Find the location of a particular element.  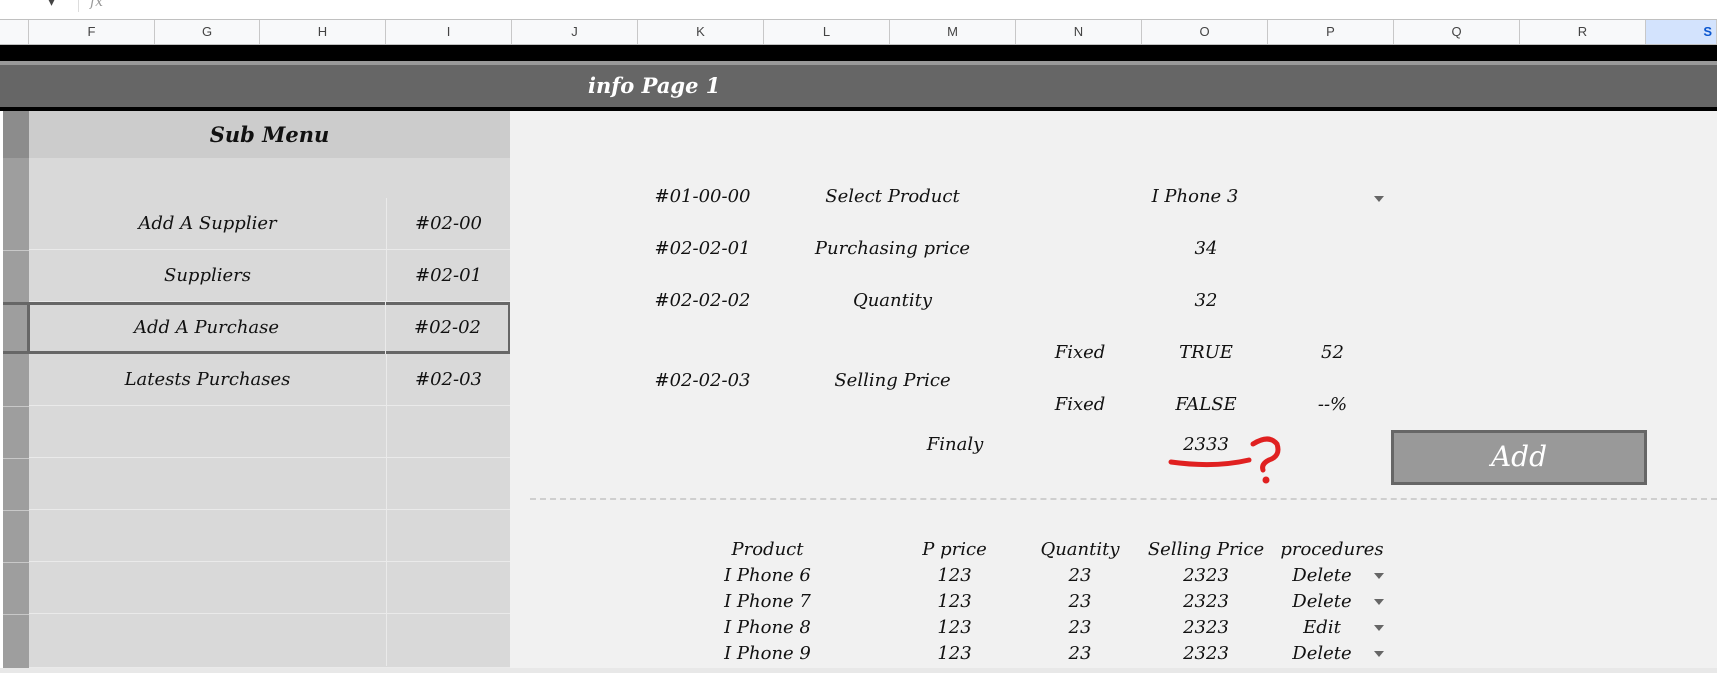

finaly-label: Finaly is located at coordinates (955, 444).